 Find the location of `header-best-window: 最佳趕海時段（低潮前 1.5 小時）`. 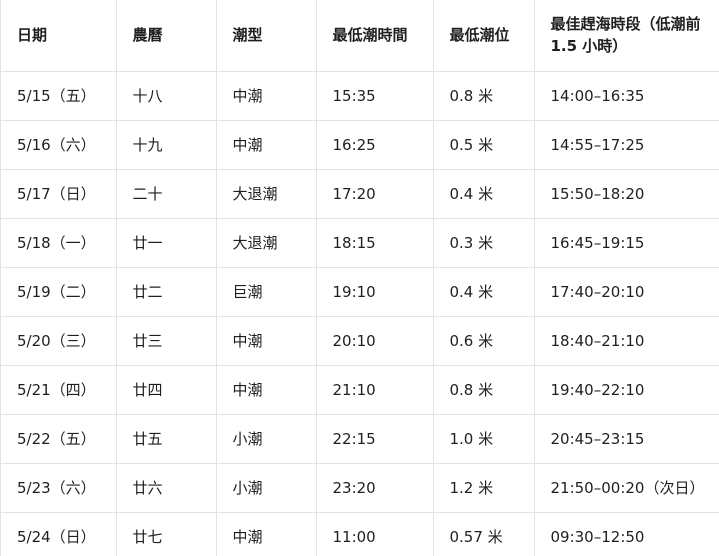

header-best-window: 最佳趕海時段（低潮前 1.5 小時） is located at coordinates (626, 36).